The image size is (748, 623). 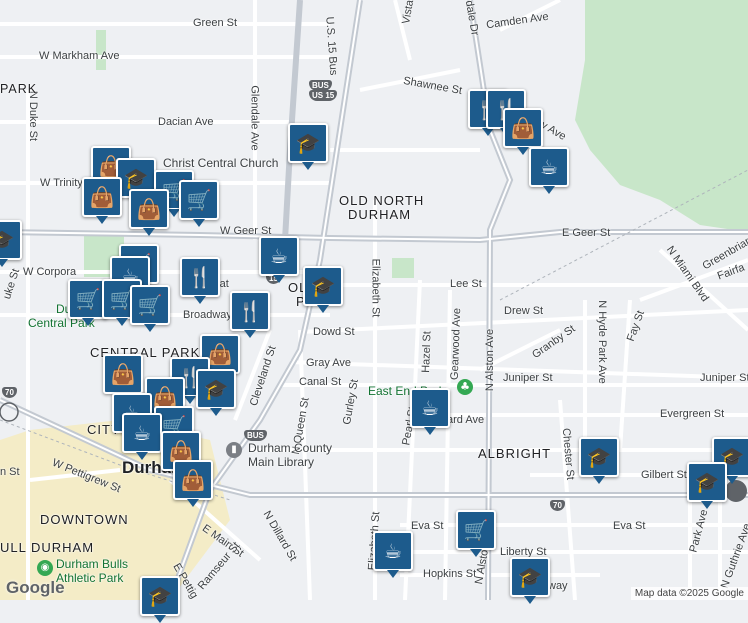 I want to click on library-icon: ▮, so click(x=234, y=450).